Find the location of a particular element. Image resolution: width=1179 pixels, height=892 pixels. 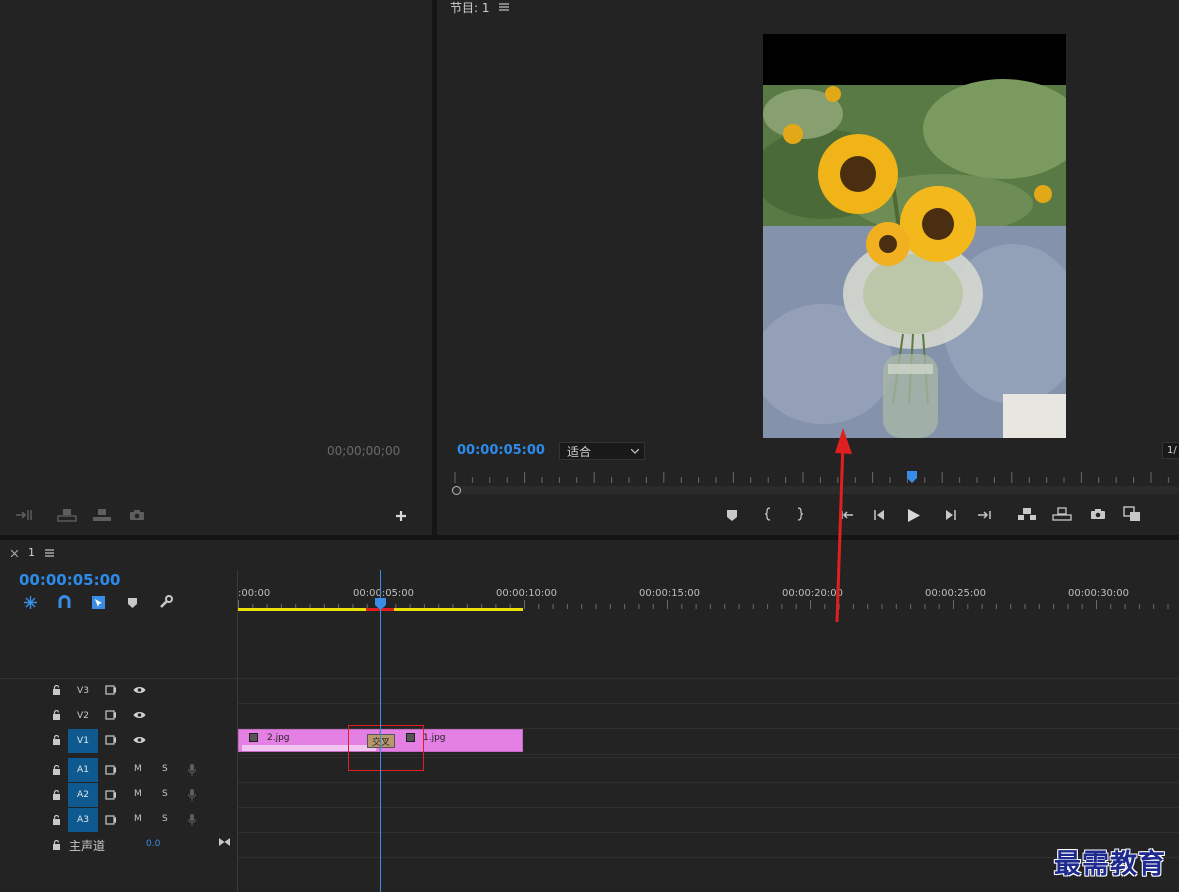

timeline-playhead-line is located at coordinates (380, 731).